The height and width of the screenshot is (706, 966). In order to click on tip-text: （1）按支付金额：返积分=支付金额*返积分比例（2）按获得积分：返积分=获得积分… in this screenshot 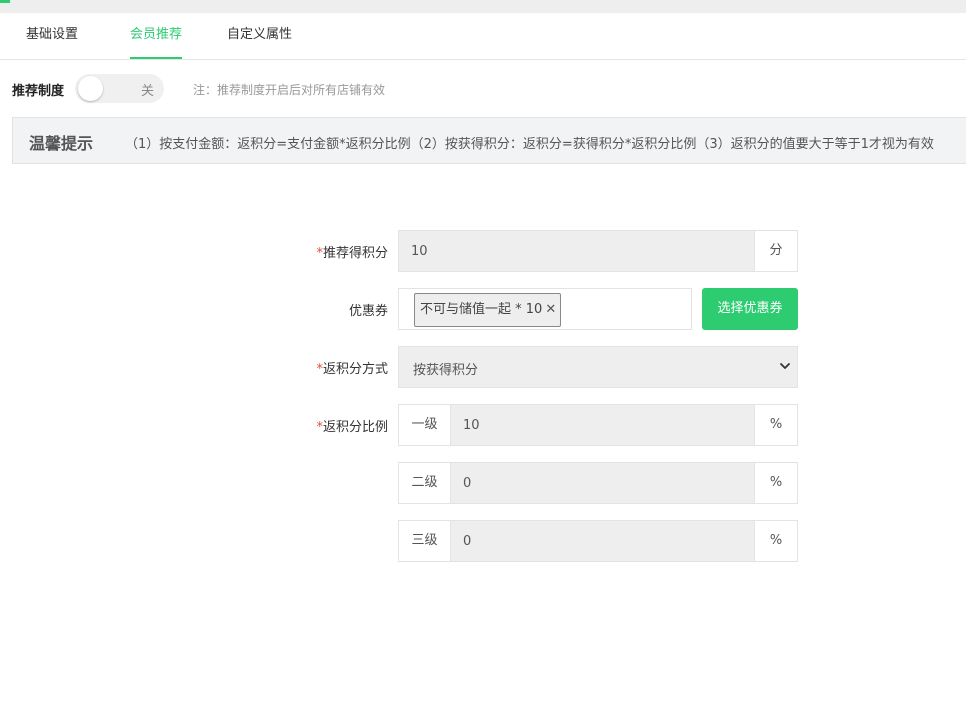, I will do `click(529, 144)`.